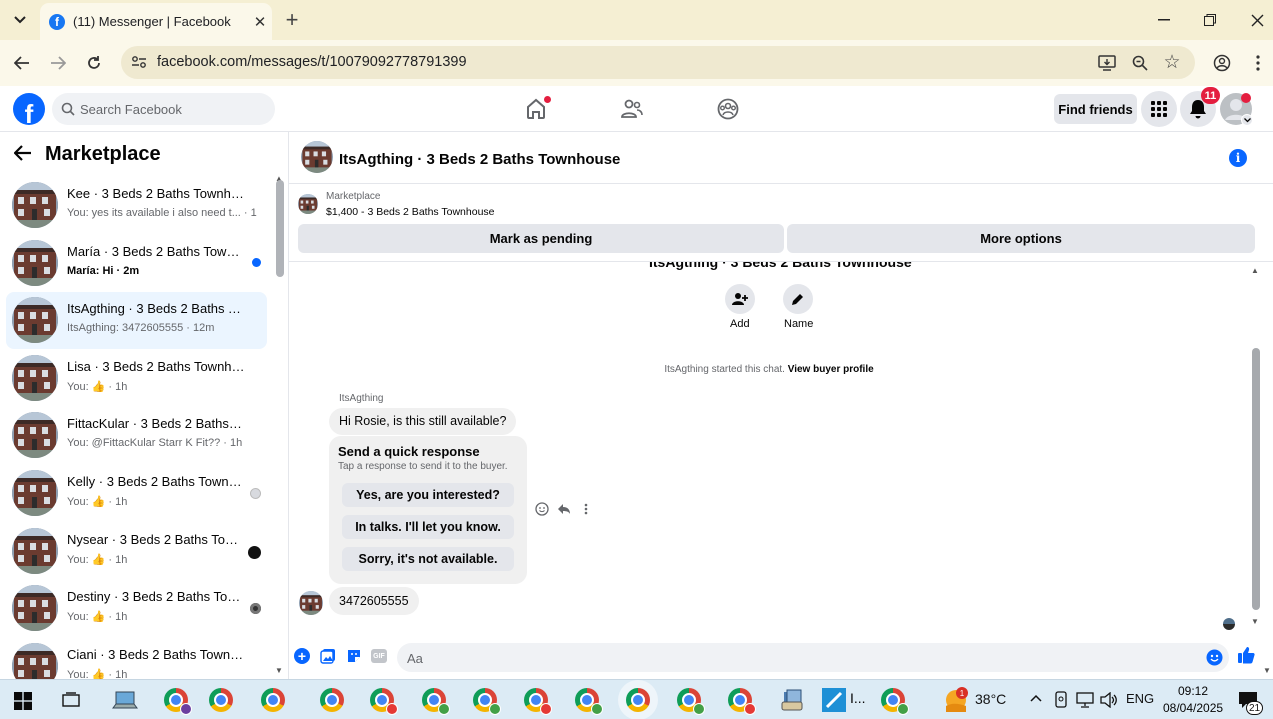 This screenshot has width=1273, height=719. I want to click on chat-title: ItsAgthing · 3 Beds 2 Baths Townhouse, so click(479, 159).